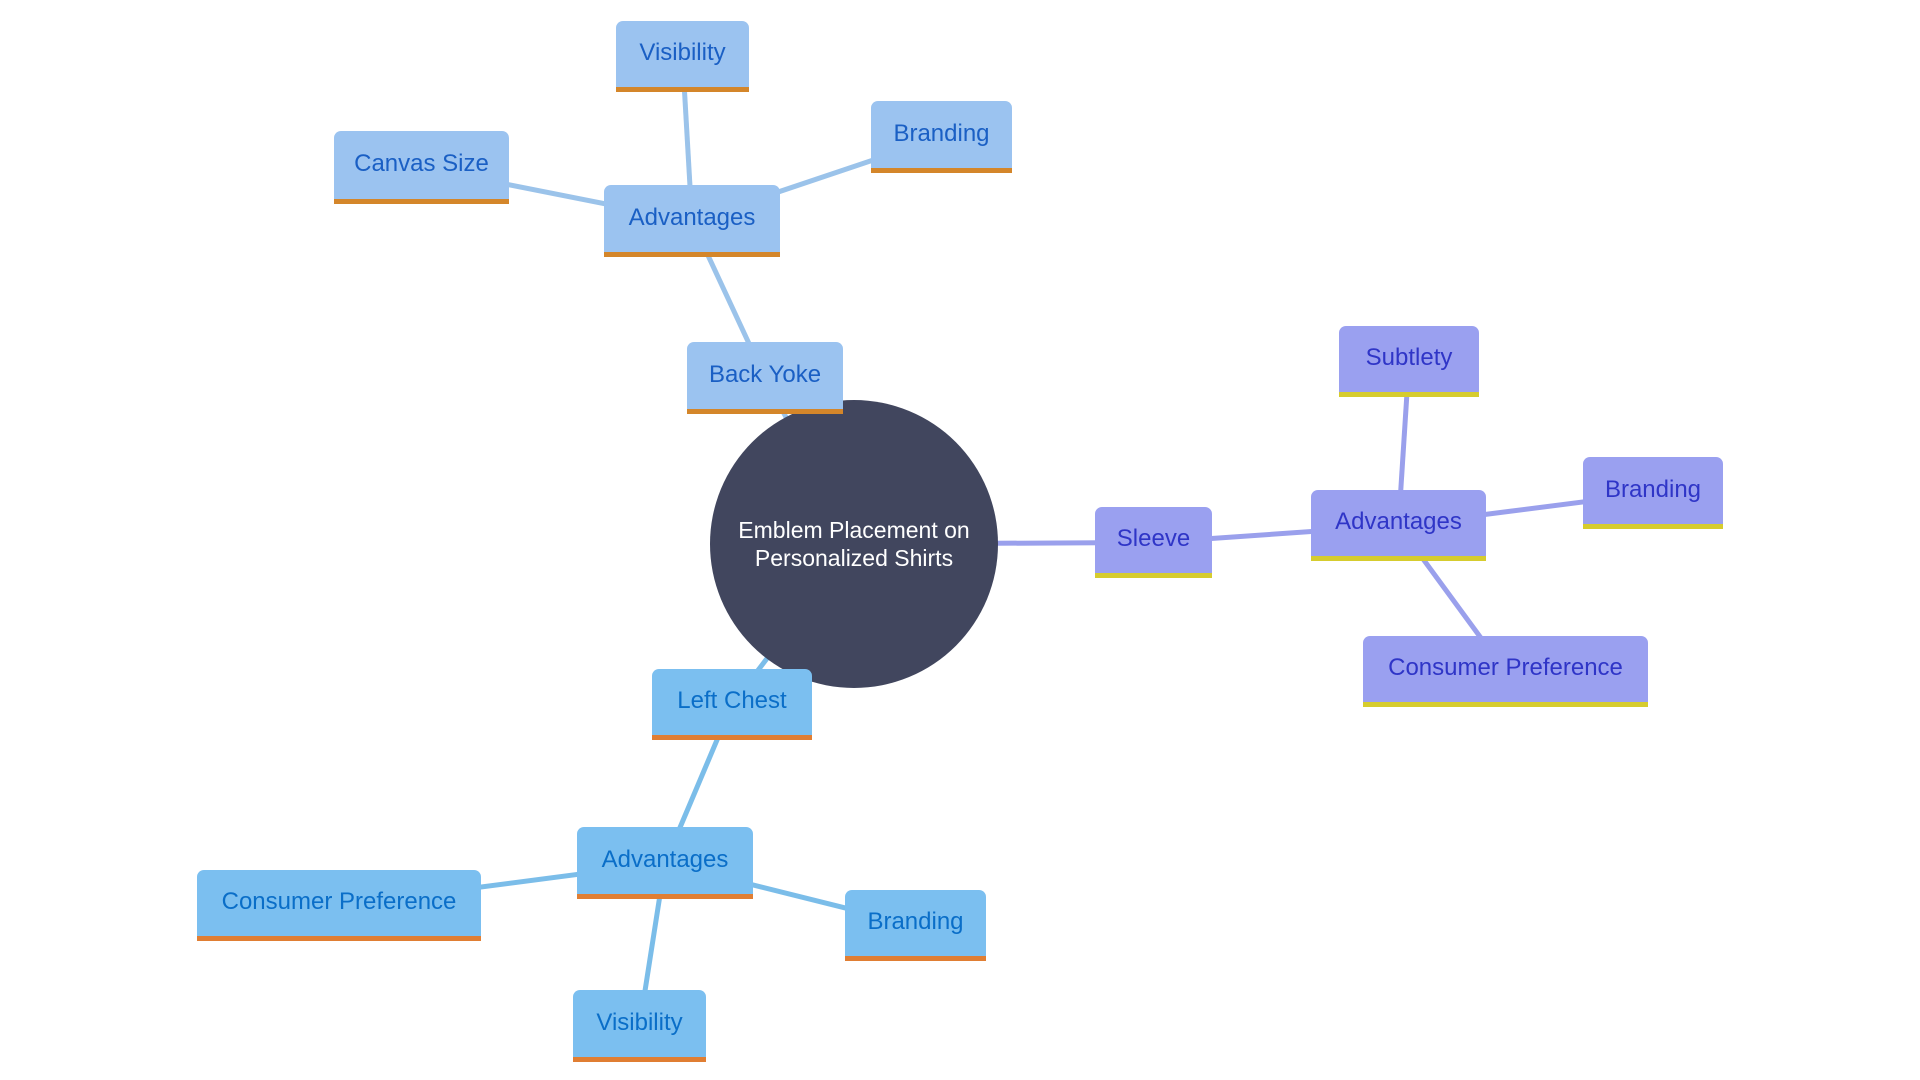  What do you see at coordinates (732, 700) in the screenshot?
I see `node-label: Left Chest` at bounding box center [732, 700].